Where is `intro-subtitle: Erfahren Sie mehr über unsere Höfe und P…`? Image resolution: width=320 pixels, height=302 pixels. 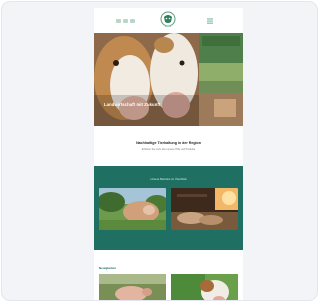 intro-subtitle: Erfahren Sie mehr über unsere Höfe und P… is located at coordinates (168, 149).